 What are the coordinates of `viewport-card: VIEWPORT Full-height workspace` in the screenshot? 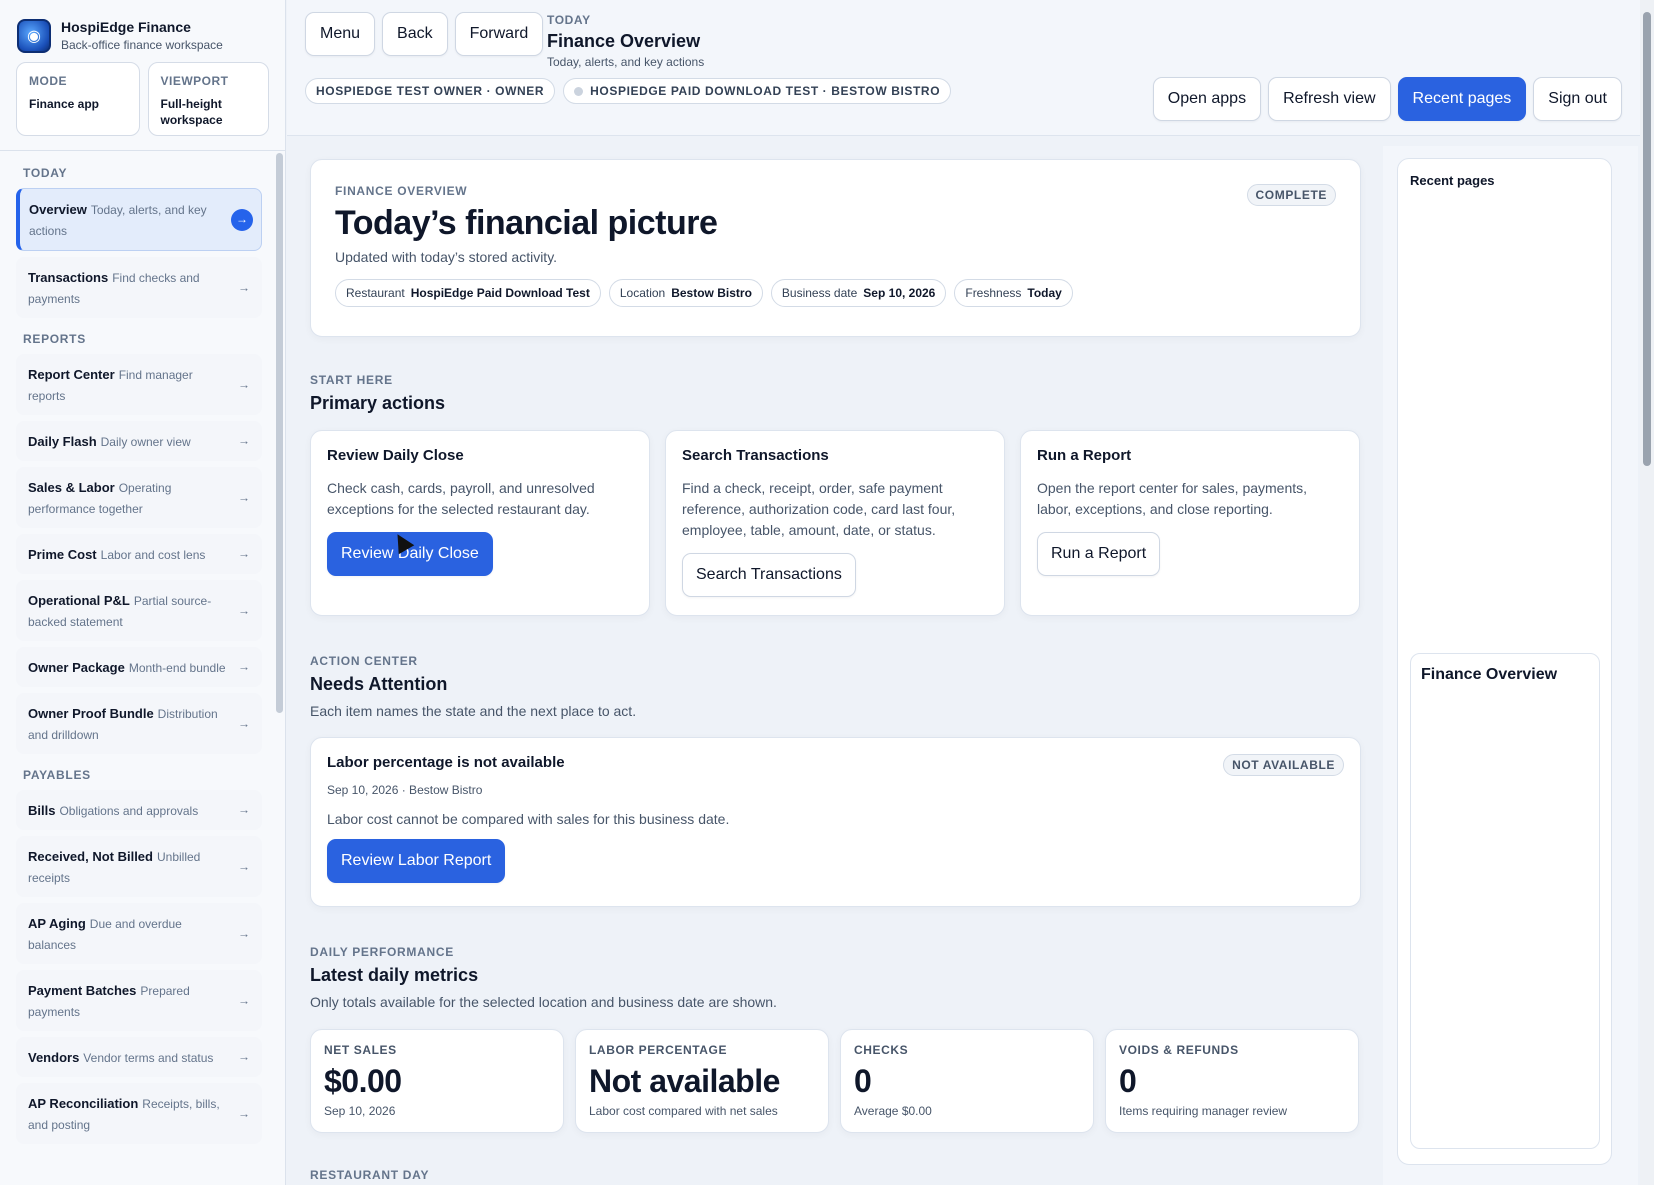 It's located at (208, 99).